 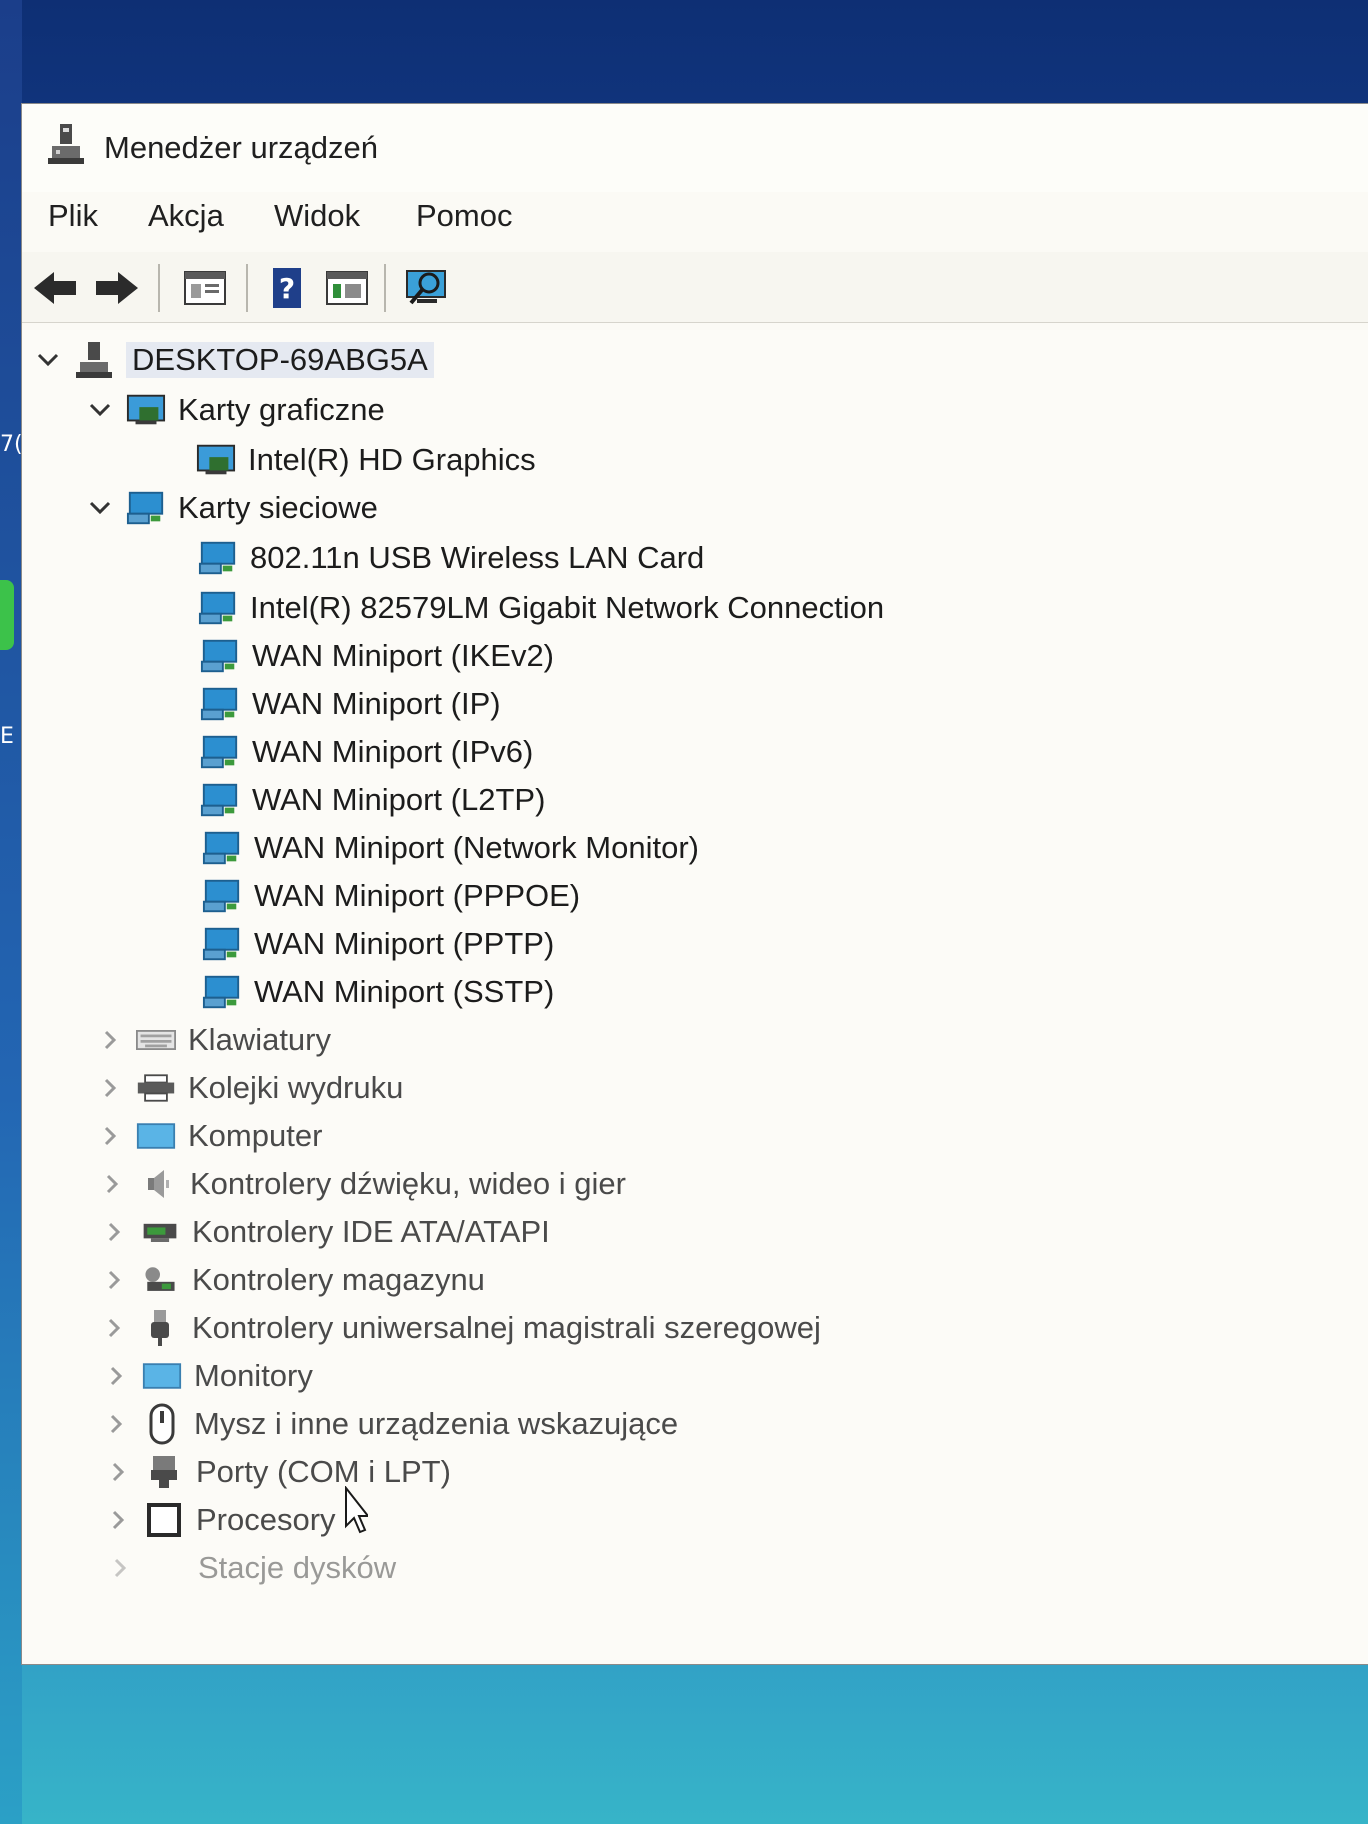 What do you see at coordinates (11, 444) in the screenshot?
I see `desktop-text-fragment: 7(` at bounding box center [11, 444].